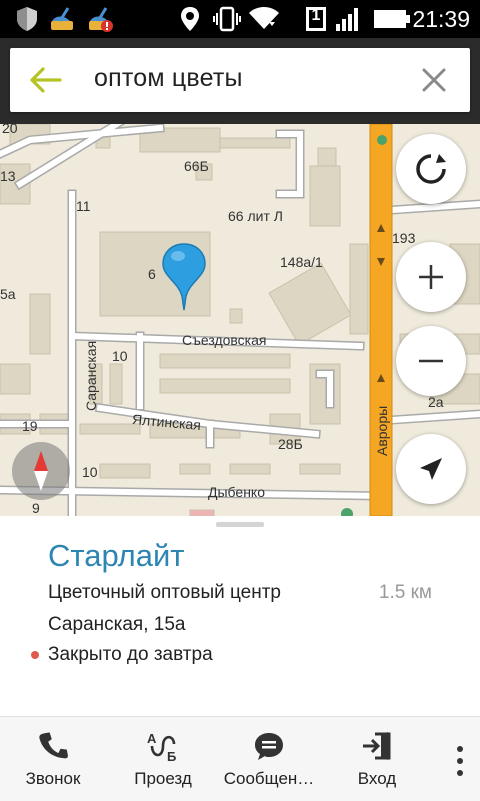 The width and height of the screenshot is (480, 801). What do you see at coordinates (405, 592) in the screenshot?
I see `place-distance: 1.5 км` at bounding box center [405, 592].